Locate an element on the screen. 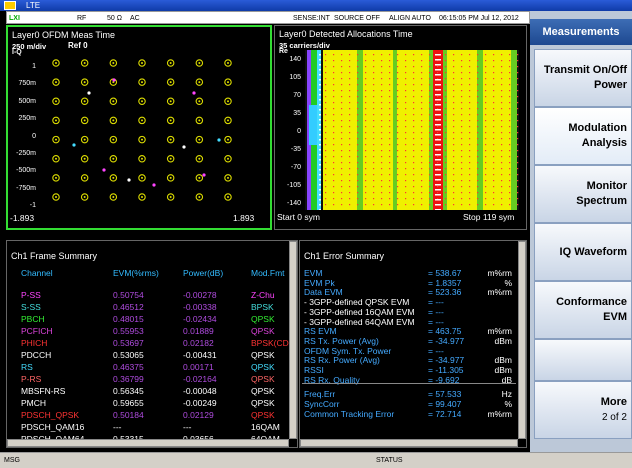  y-tick-label: 250m is located at coordinates (27, 119).